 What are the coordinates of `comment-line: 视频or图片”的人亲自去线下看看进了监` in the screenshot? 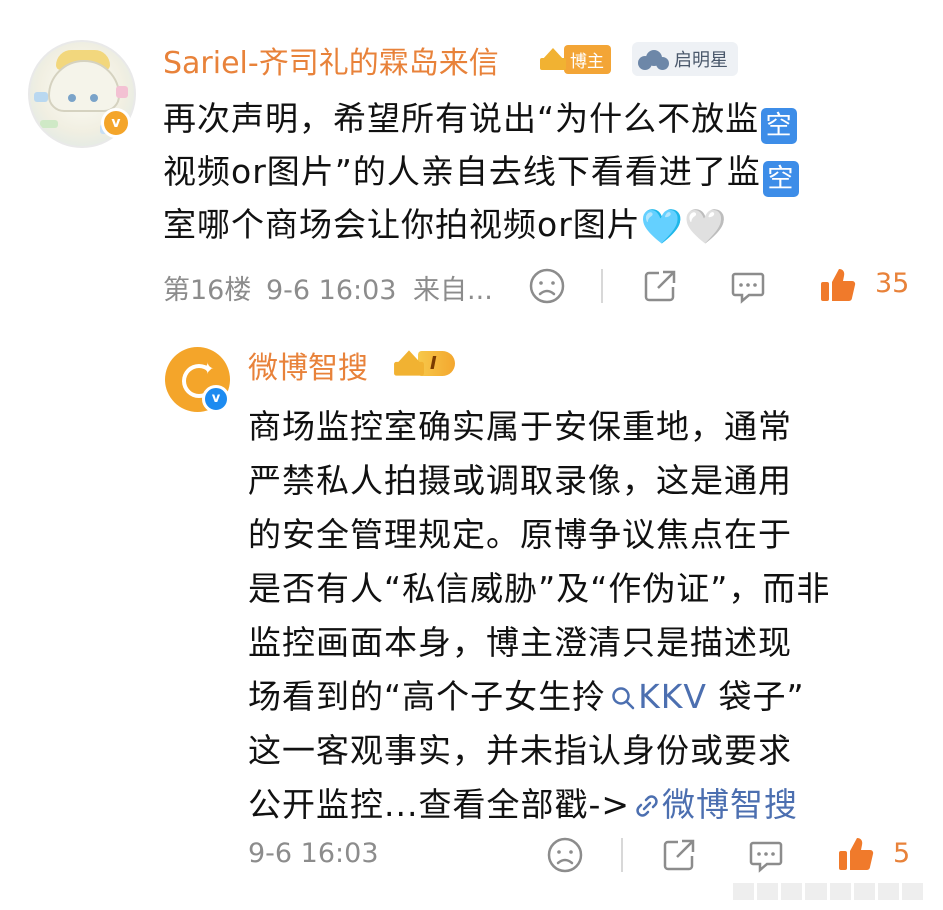 It's located at (462, 171).